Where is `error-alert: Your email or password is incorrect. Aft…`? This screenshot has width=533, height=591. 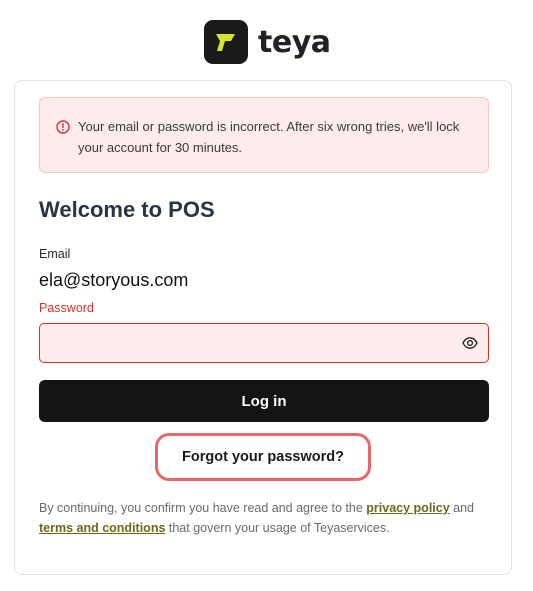
error-alert: Your email or password is incorrect. Aft… is located at coordinates (264, 135).